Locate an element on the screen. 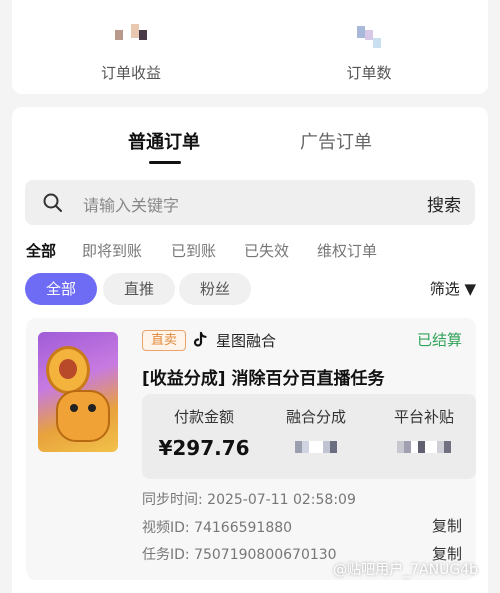 The height and width of the screenshot is (593, 500). order-income-stat: 订单收益 is located at coordinates (131, 47).